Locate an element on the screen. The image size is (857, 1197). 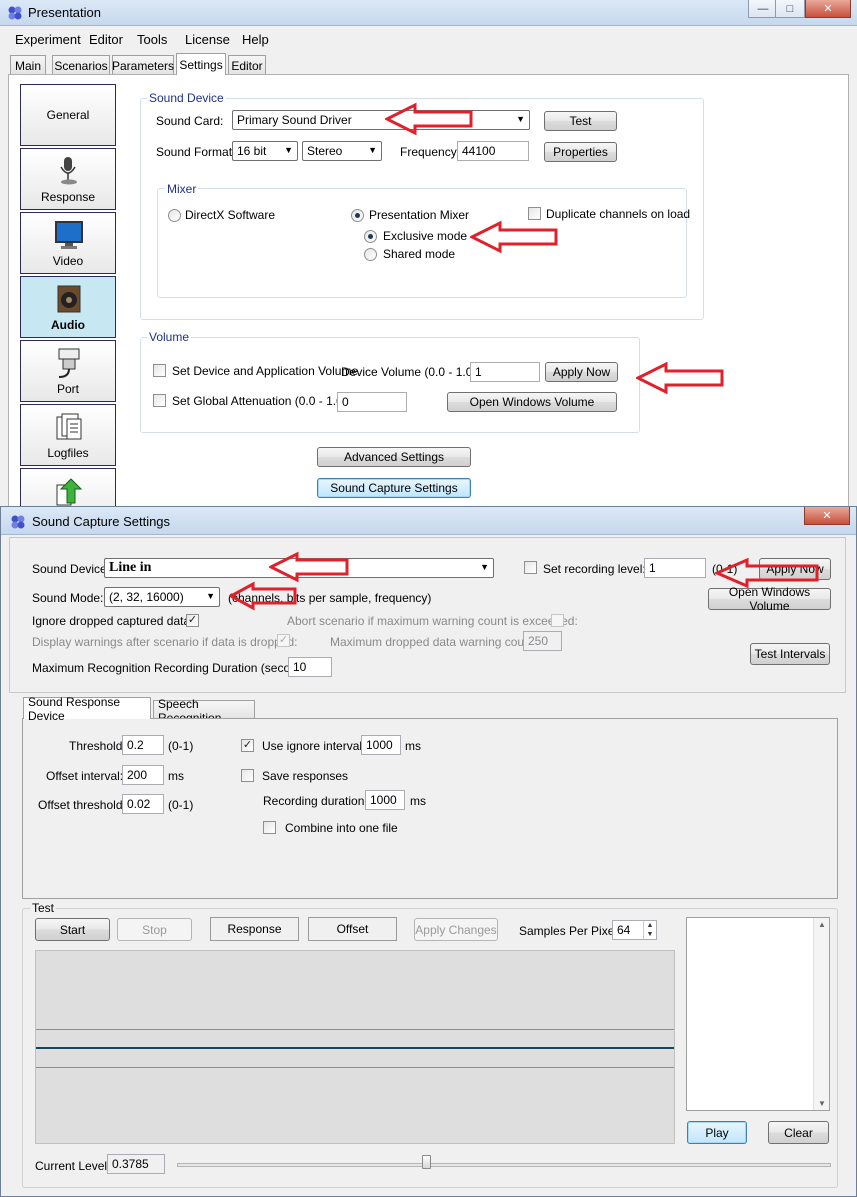
set-recording-level-checkbox is located at coordinates (530, 567).